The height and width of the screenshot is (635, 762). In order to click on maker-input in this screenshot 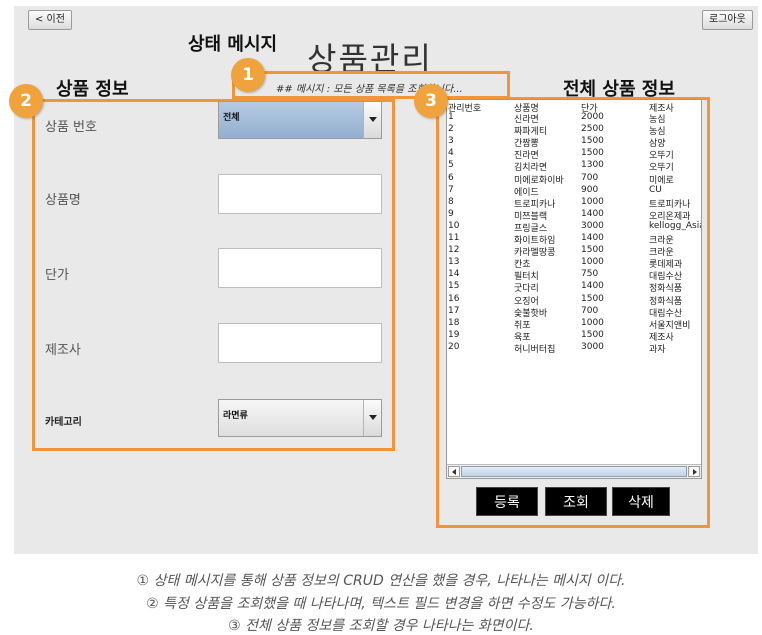, I will do `click(300, 343)`.